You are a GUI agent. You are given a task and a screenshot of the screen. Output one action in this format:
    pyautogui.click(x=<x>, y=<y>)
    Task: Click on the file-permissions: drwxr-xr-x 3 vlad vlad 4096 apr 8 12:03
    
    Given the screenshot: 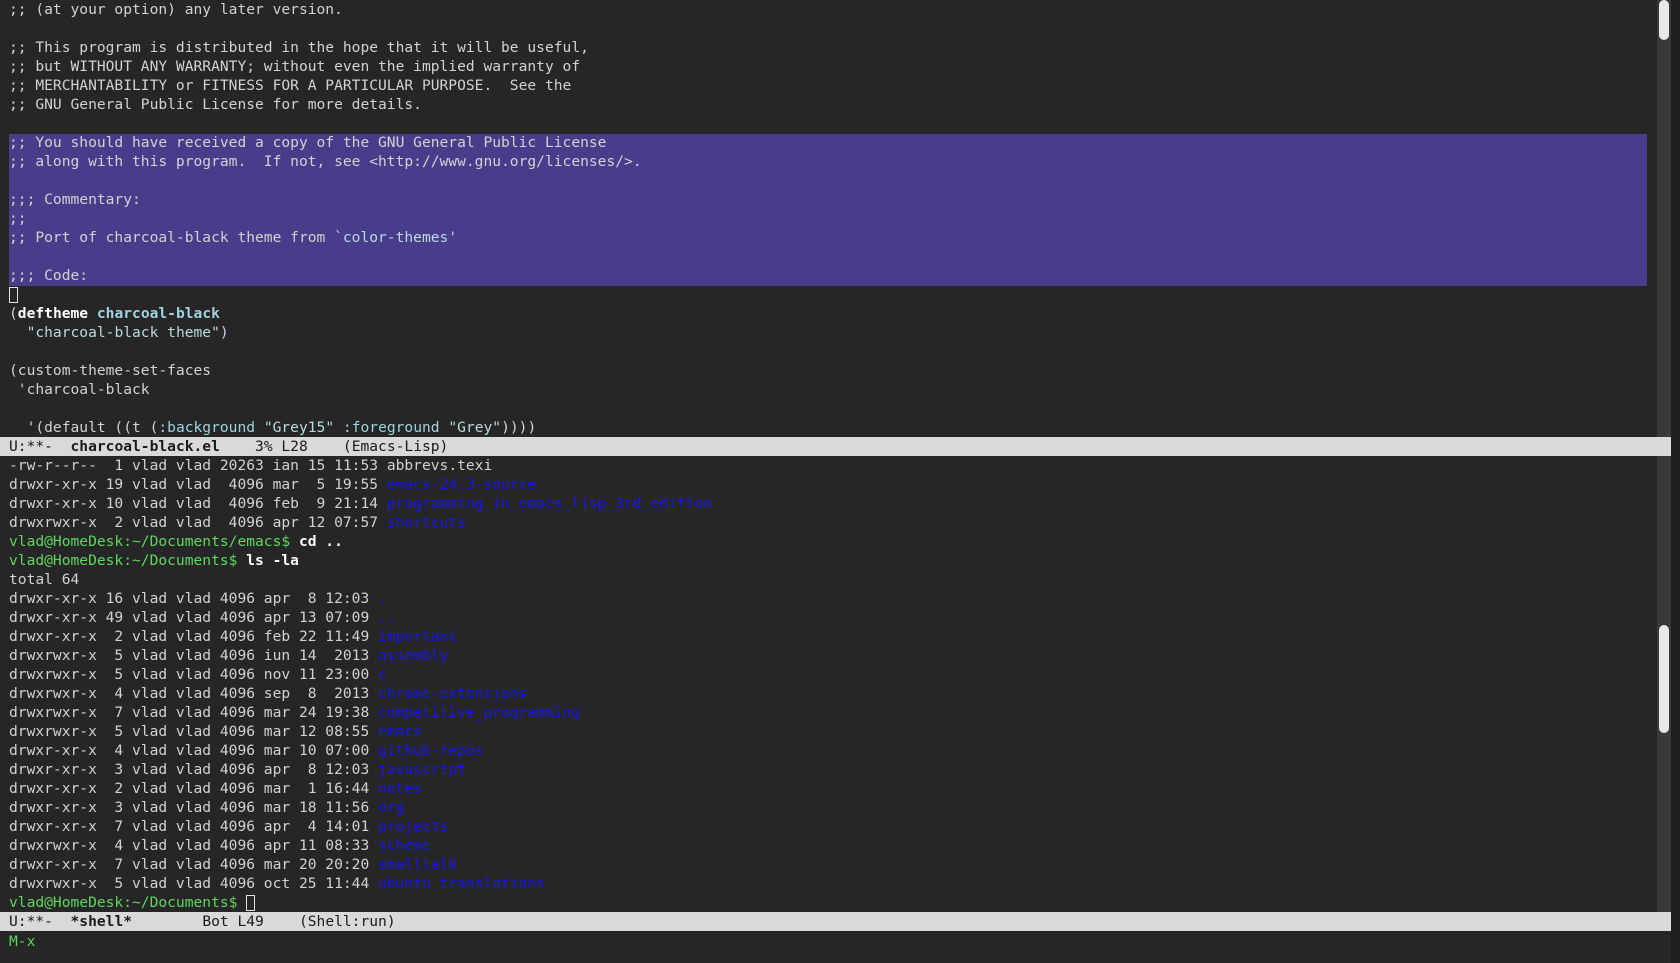 What is the action you would take?
    pyautogui.click(x=194, y=769)
    